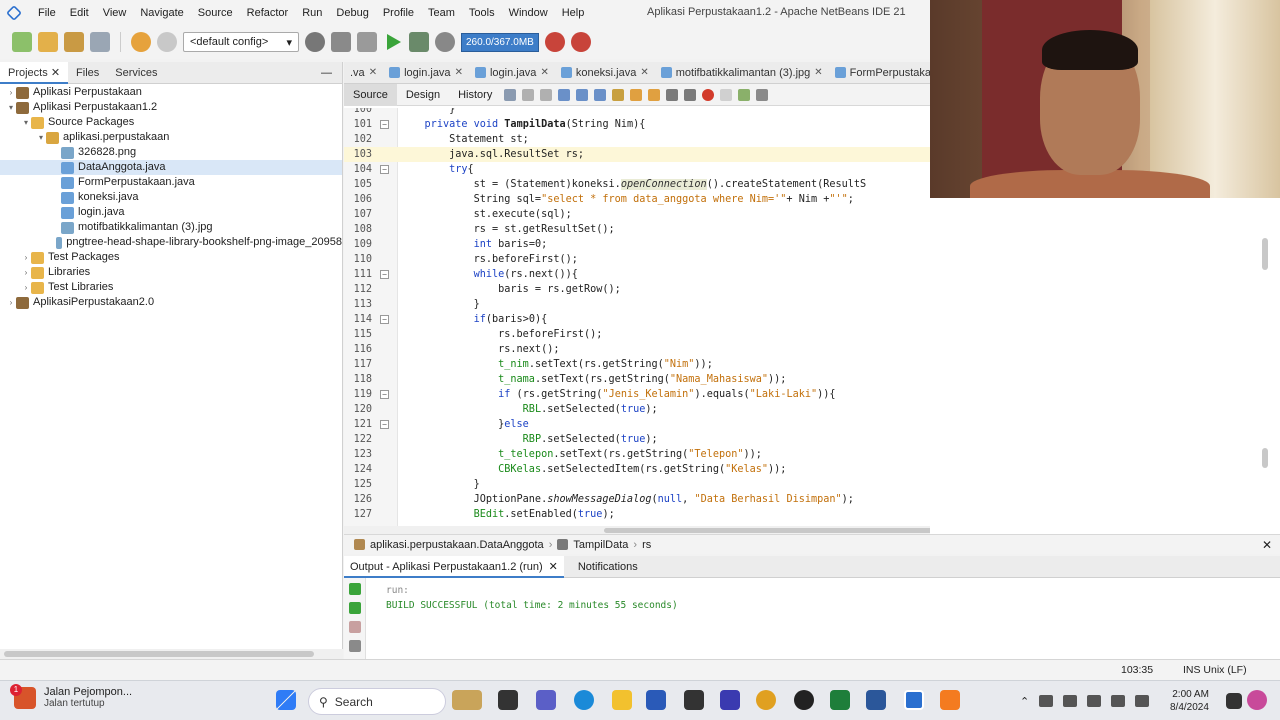  I want to click on netbeans-icon, so click(914, 700).